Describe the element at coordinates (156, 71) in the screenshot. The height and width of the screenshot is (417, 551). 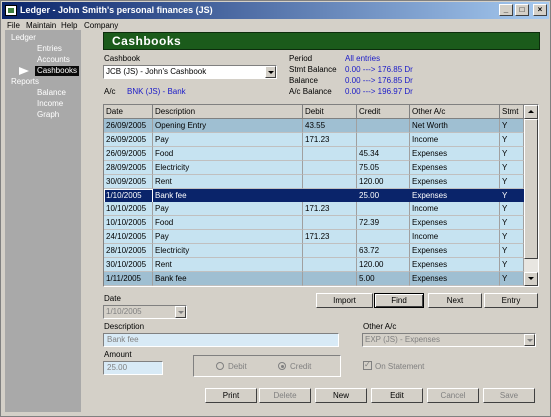
I see `cashbook-selected: JCB (JS) - John's Cashbook` at that location.